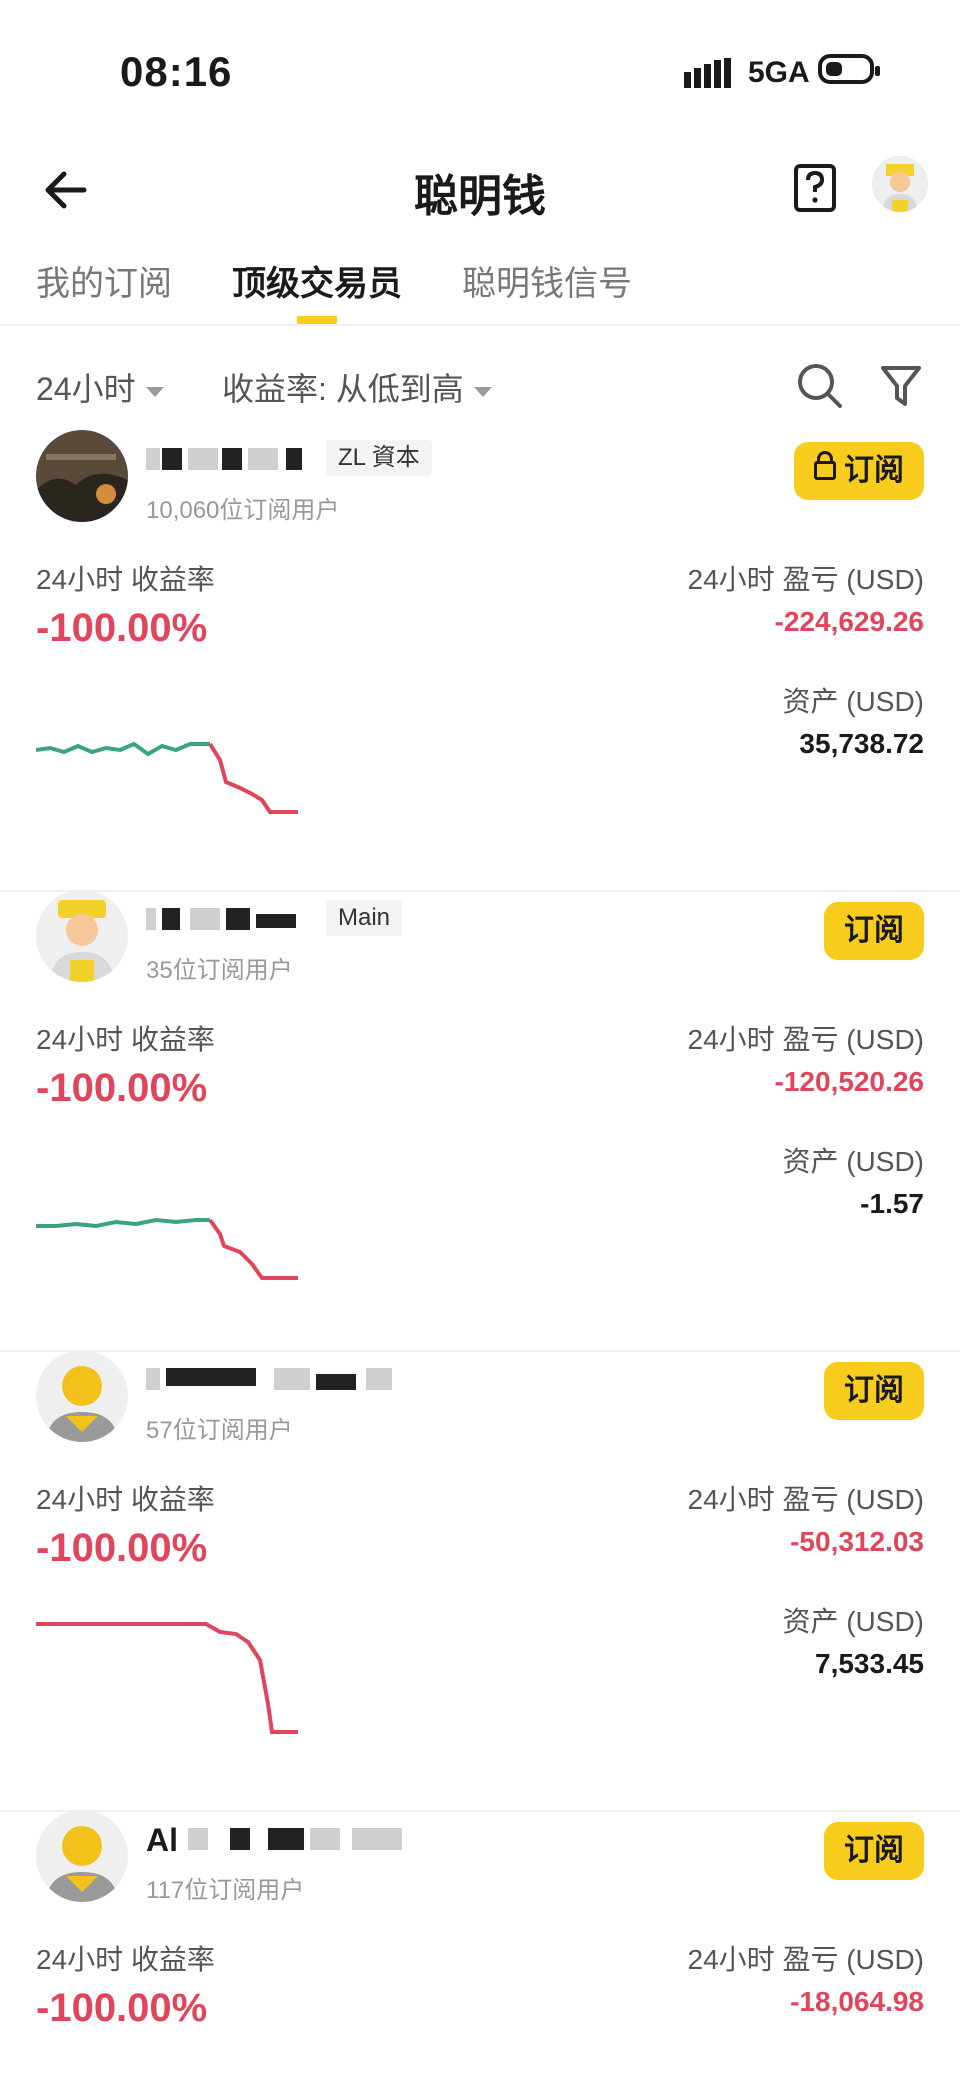  Describe the element at coordinates (219, 1430) in the screenshot. I see `subscriber-count: 57位订阅用户` at that location.